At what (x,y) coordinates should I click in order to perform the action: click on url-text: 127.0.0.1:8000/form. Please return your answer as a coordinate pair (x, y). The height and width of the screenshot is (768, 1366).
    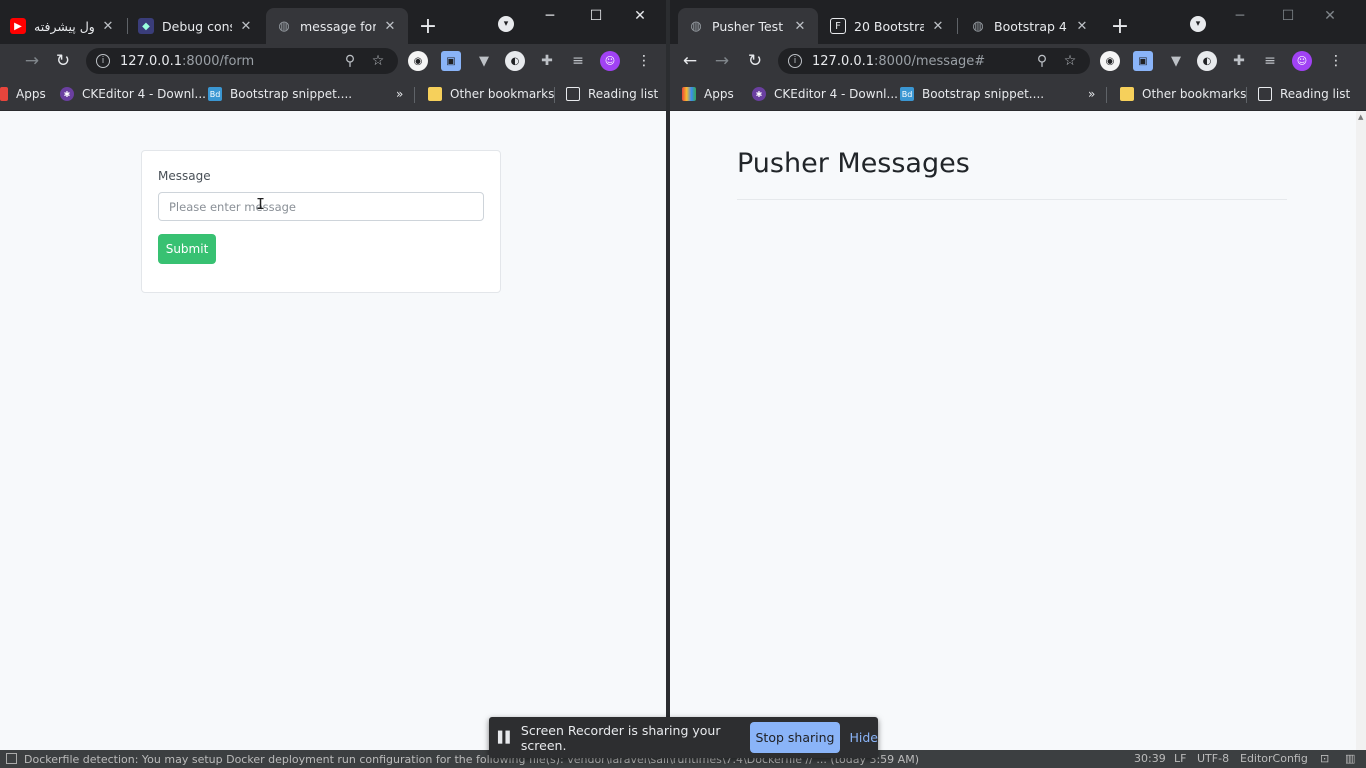
    Looking at the image, I should click on (187, 61).